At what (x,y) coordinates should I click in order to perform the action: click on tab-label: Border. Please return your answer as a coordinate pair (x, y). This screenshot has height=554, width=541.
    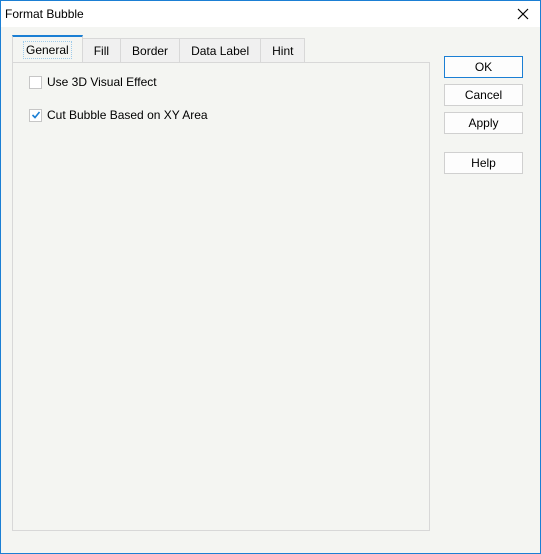
    Looking at the image, I should click on (150, 50).